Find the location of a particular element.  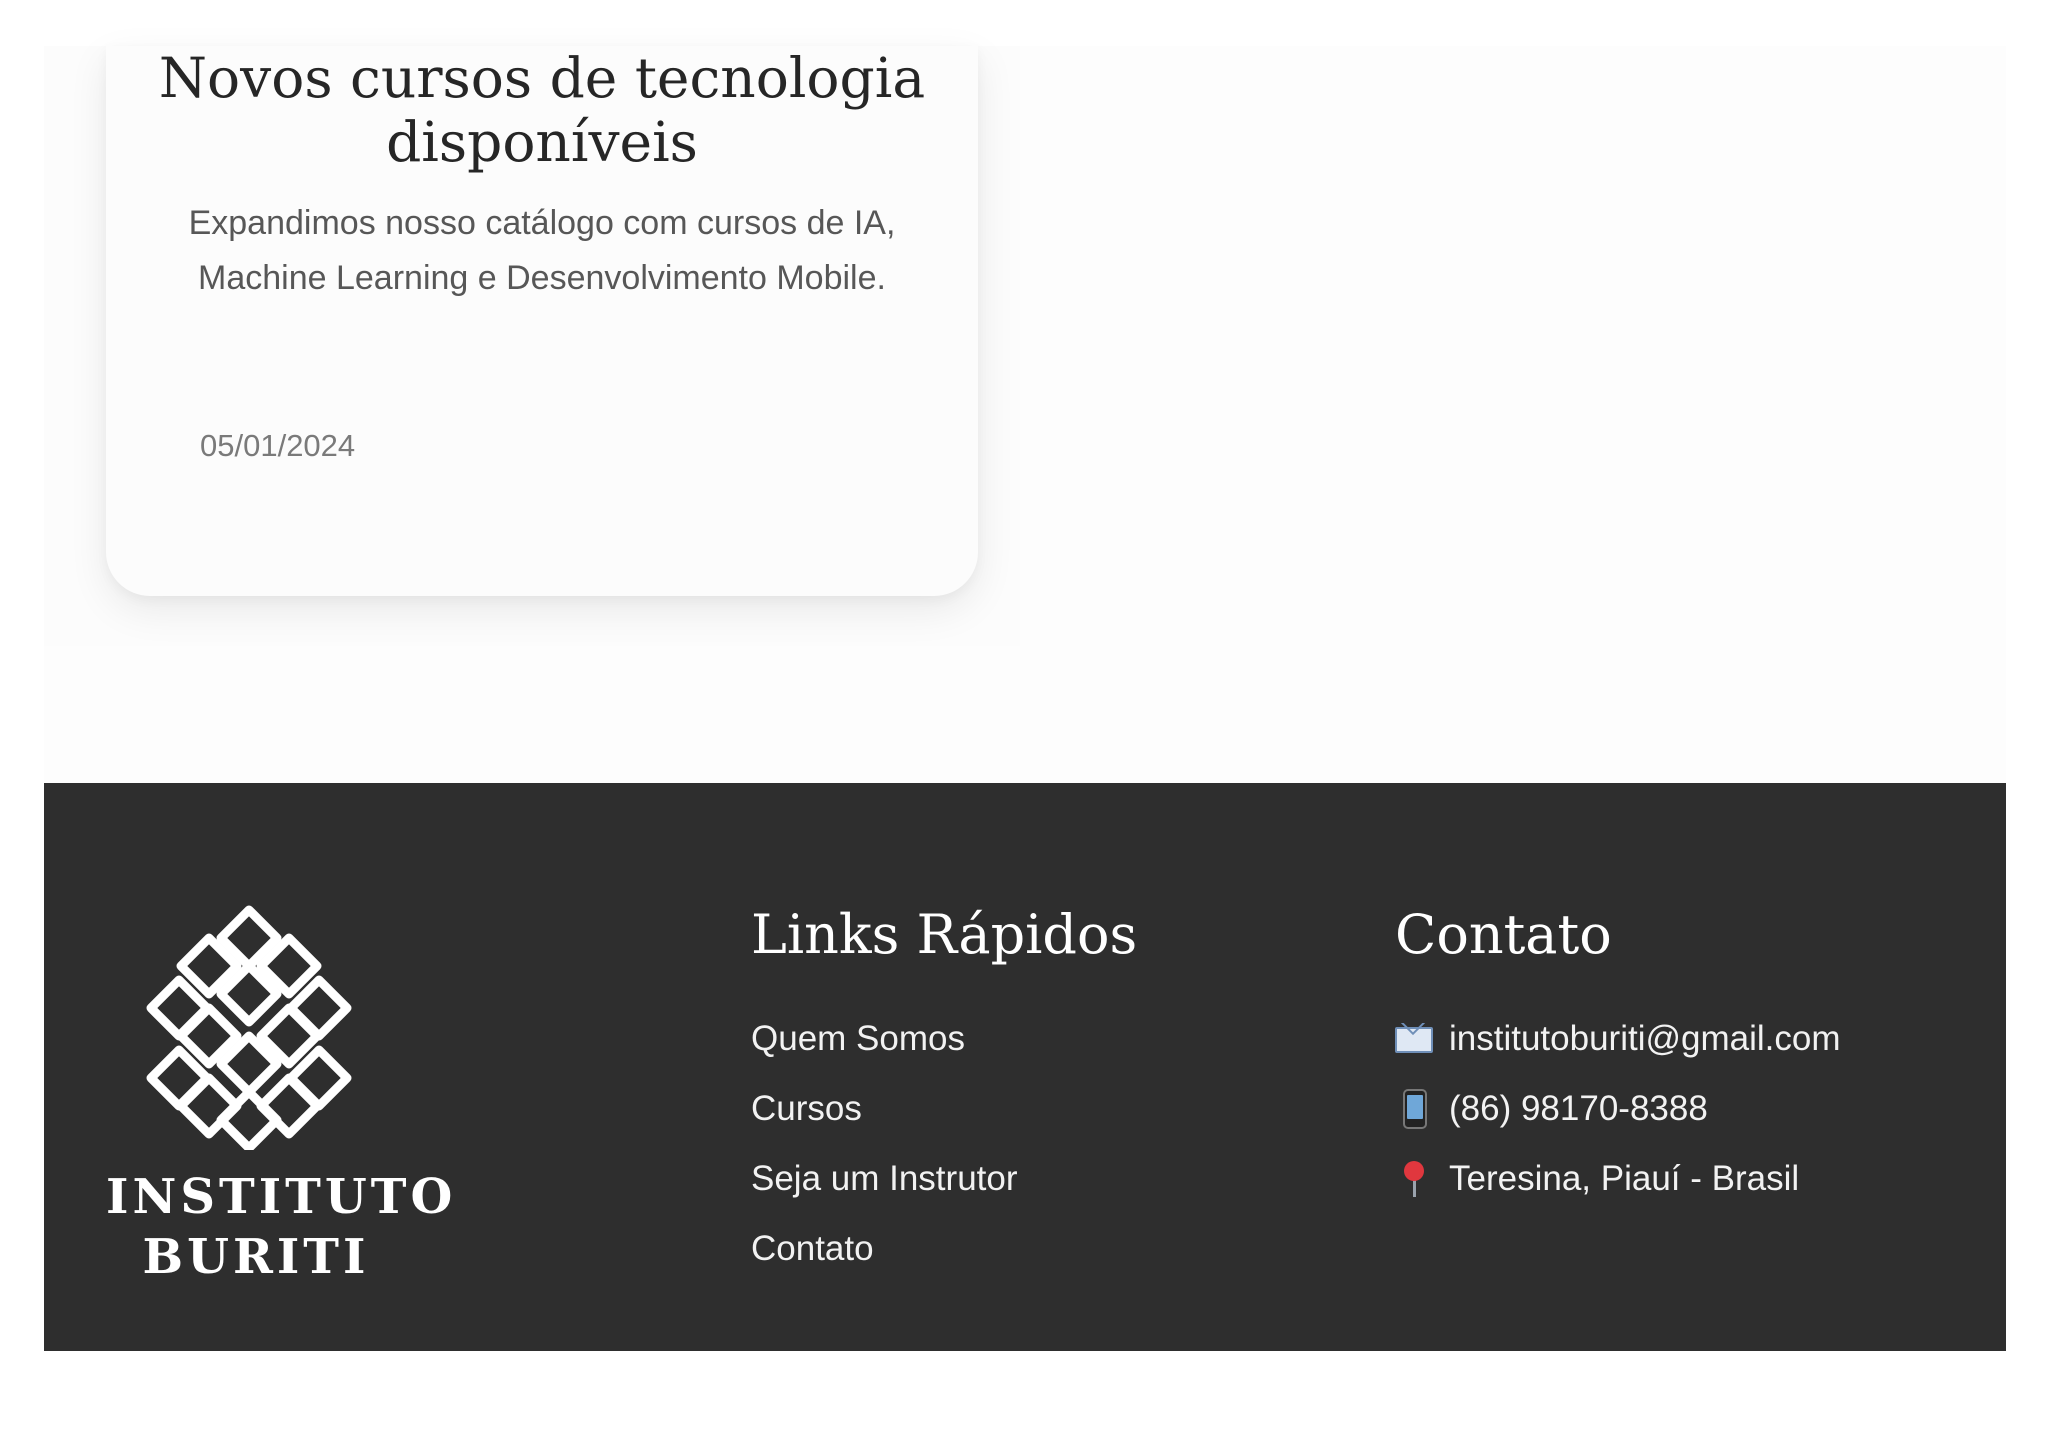

logo-line-2: BURITI is located at coordinates (256, 1257).